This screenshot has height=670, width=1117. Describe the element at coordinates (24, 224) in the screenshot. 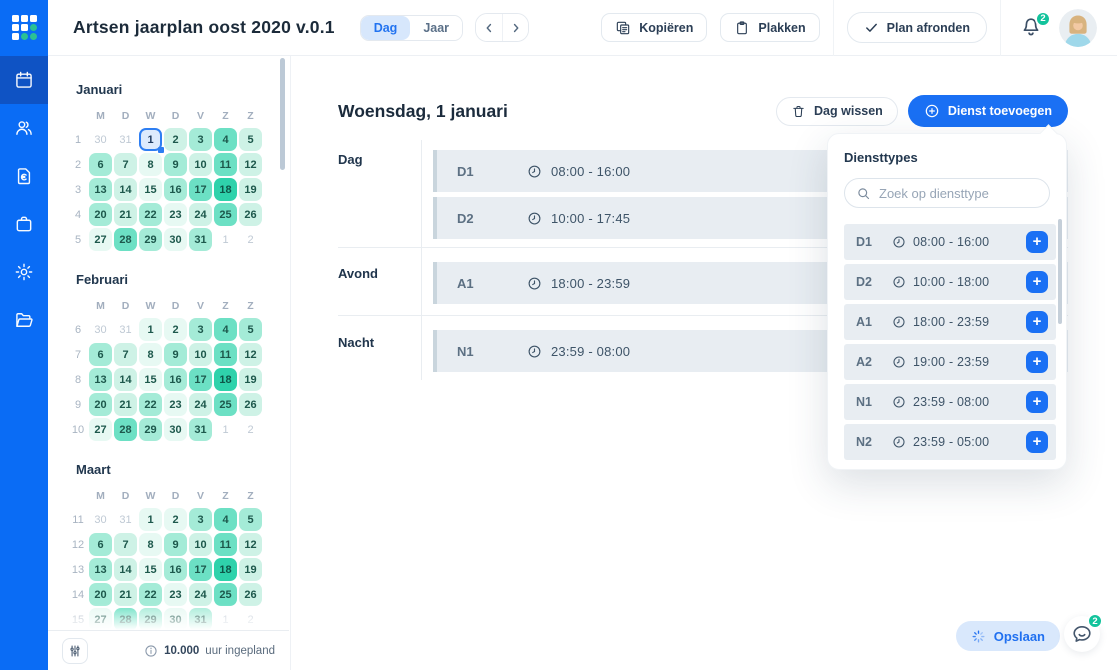

I see `sidebar-item-briefcase` at that location.